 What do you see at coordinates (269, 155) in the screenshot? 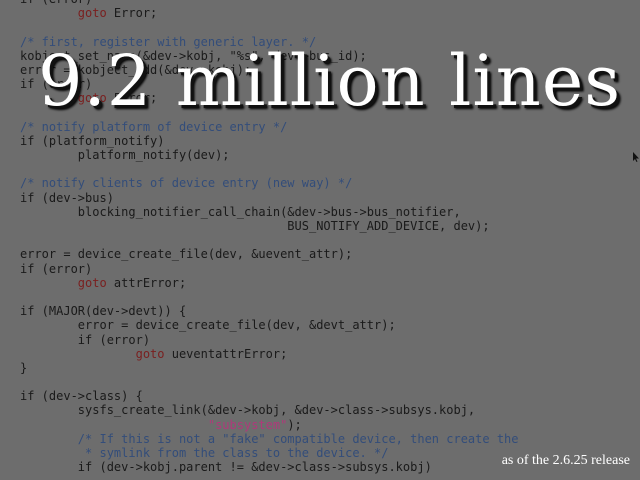
I see `code-line: platform_notify(dev);` at bounding box center [269, 155].